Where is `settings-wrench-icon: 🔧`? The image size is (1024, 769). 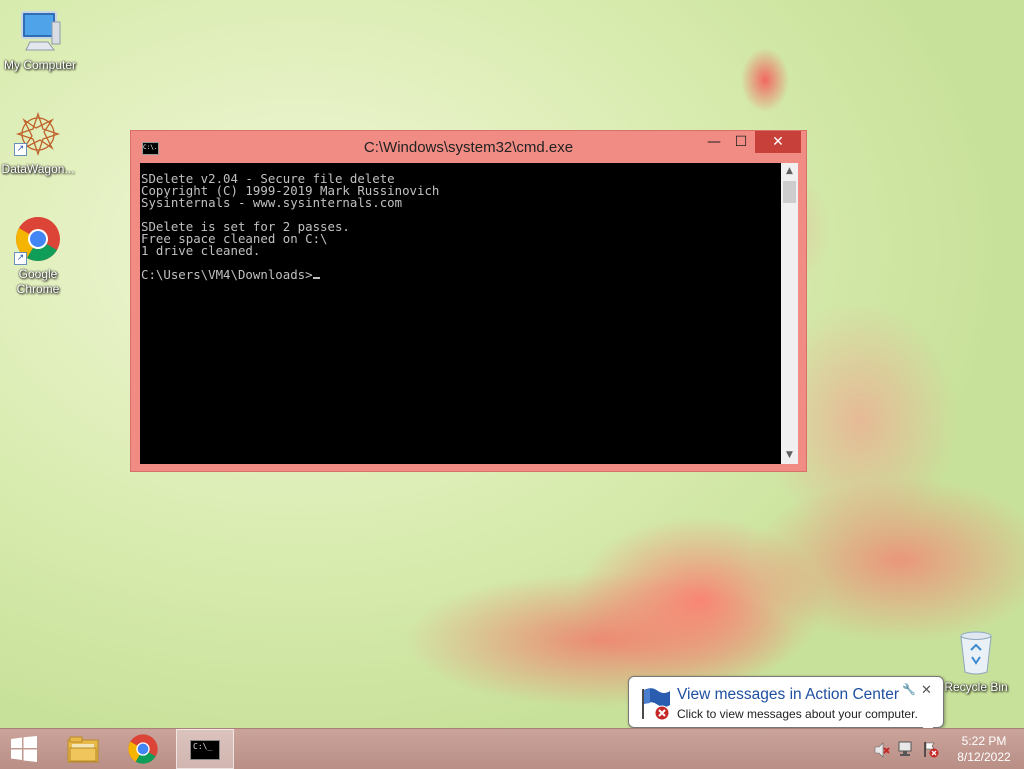 settings-wrench-icon: 🔧 is located at coordinates (909, 689).